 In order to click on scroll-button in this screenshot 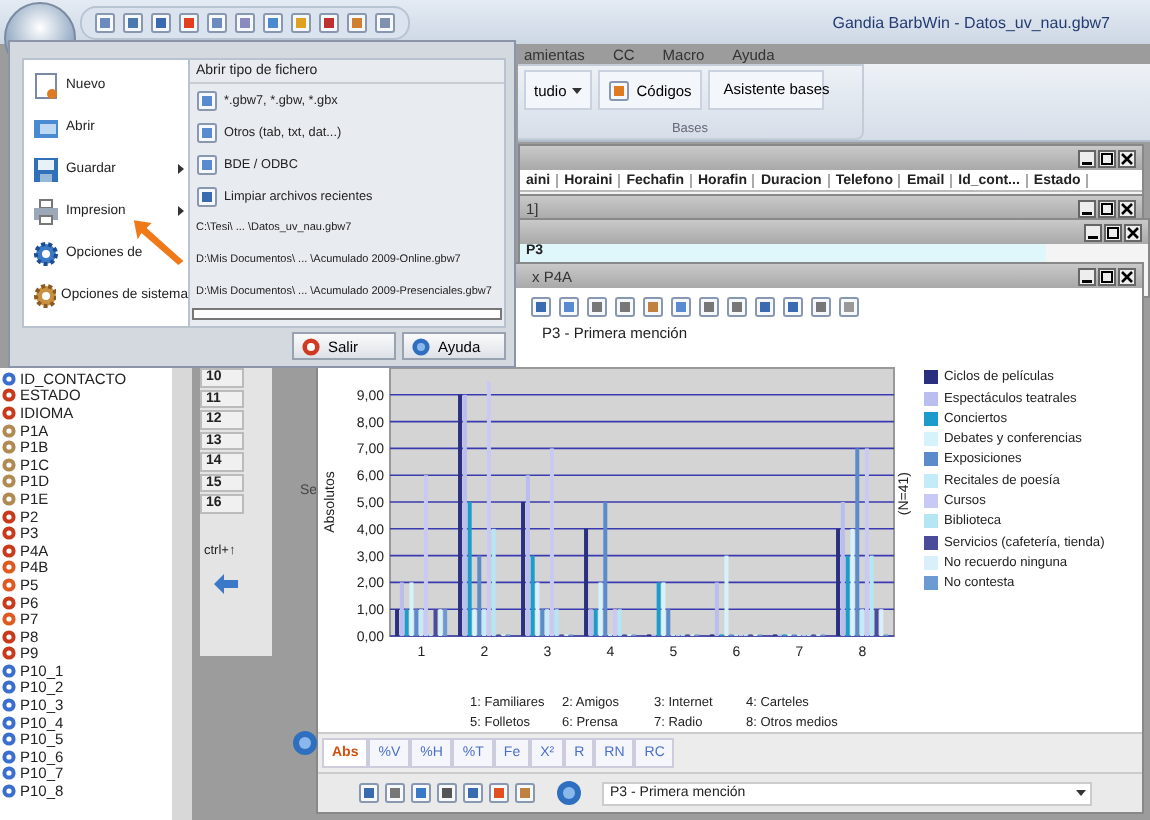, I will do `click(347, 314)`.